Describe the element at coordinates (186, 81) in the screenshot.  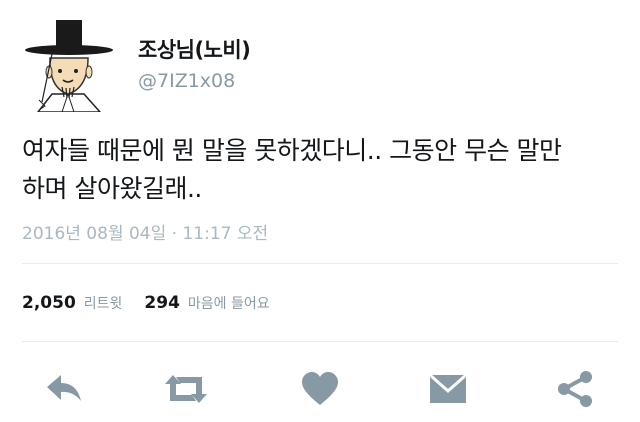
I see `user-handle: @7IZ1x08` at that location.